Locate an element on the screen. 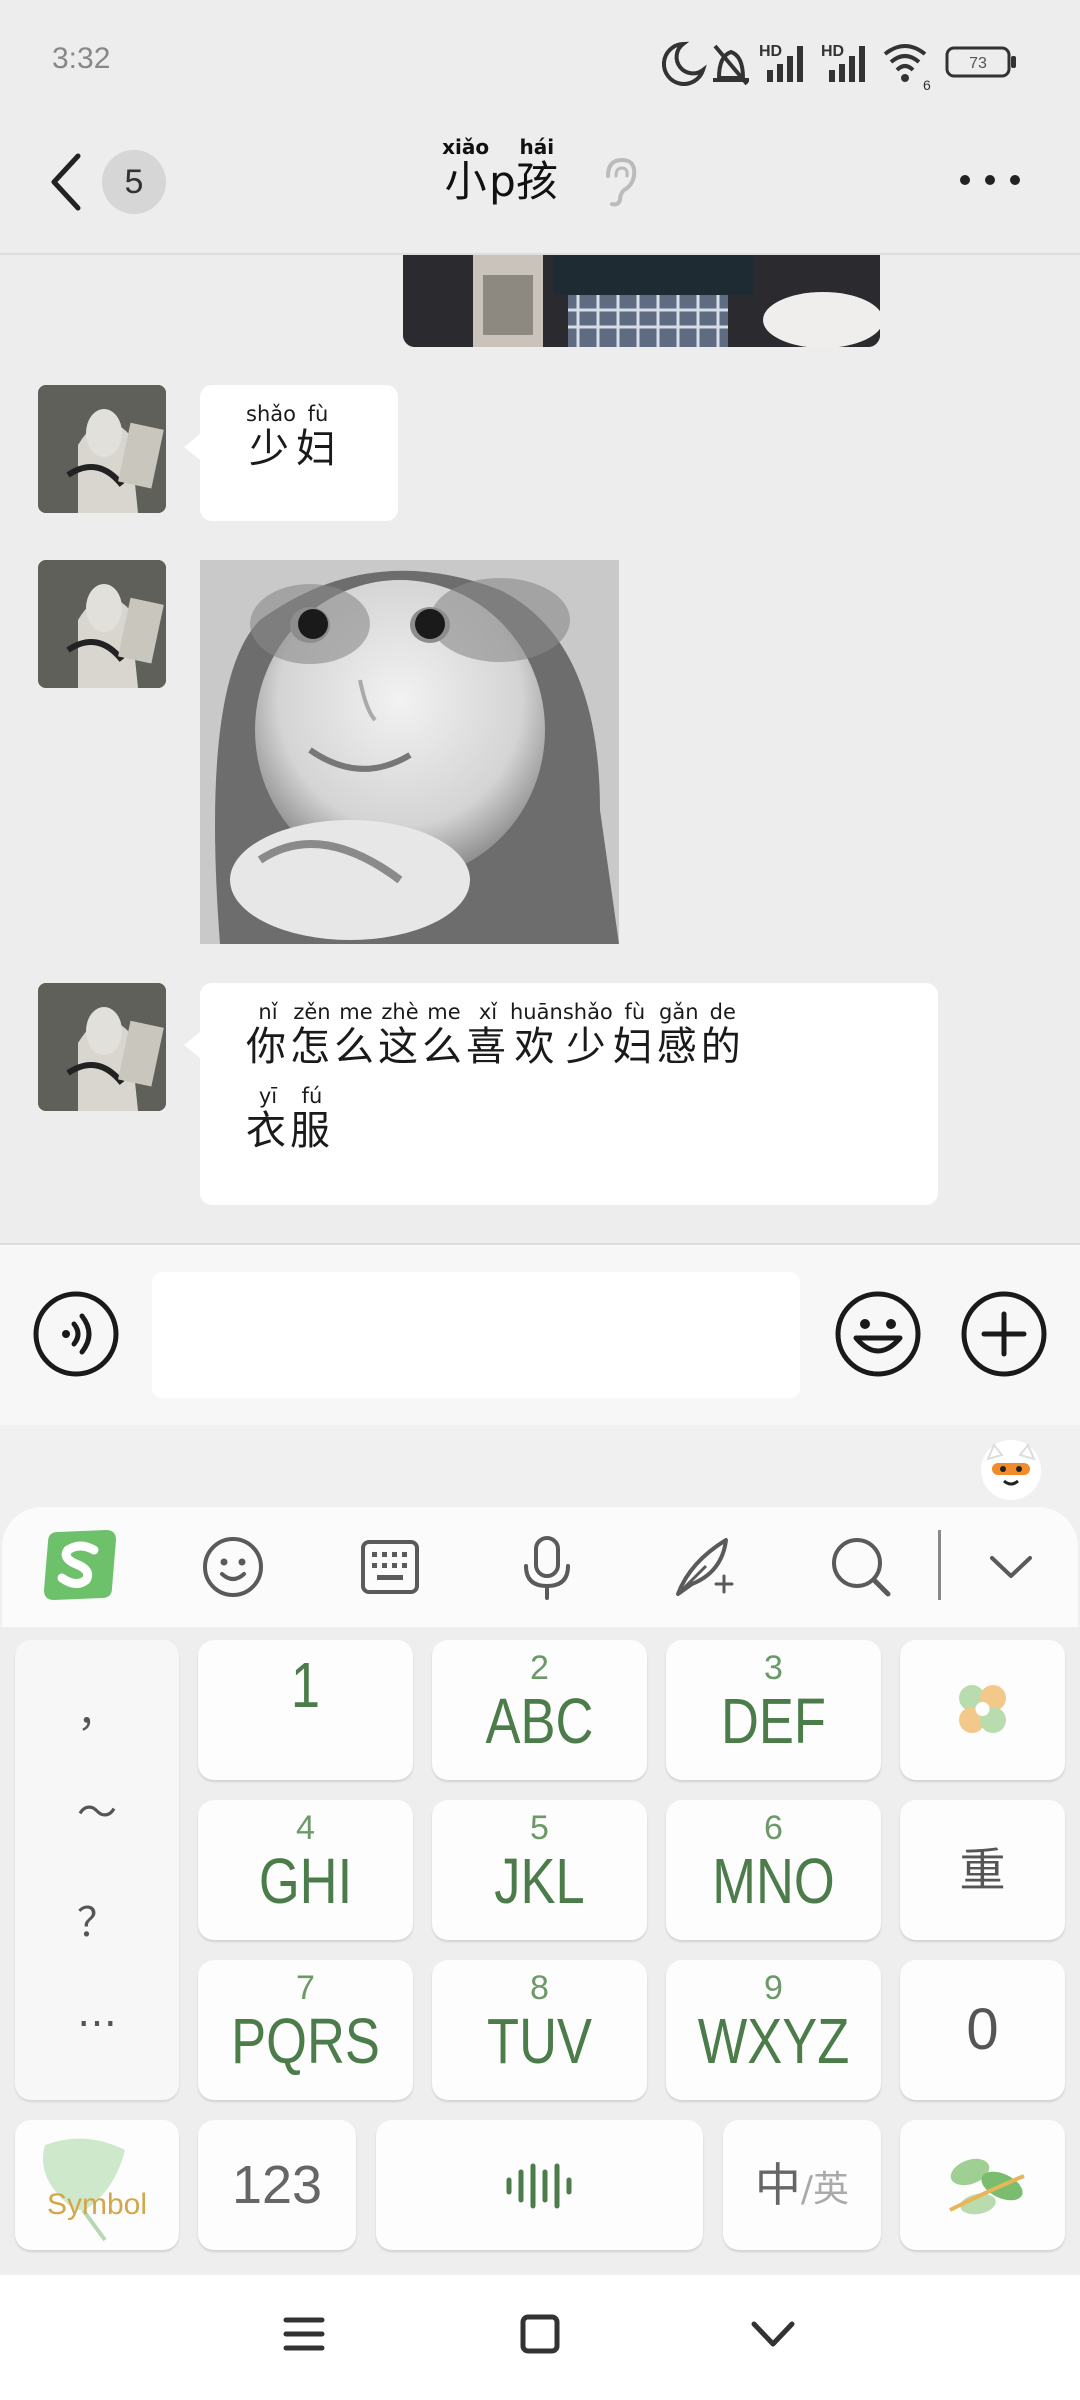 Image resolution: width=1080 pixels, height=2400 pixels. key-number: 6 is located at coordinates (773, 1828).